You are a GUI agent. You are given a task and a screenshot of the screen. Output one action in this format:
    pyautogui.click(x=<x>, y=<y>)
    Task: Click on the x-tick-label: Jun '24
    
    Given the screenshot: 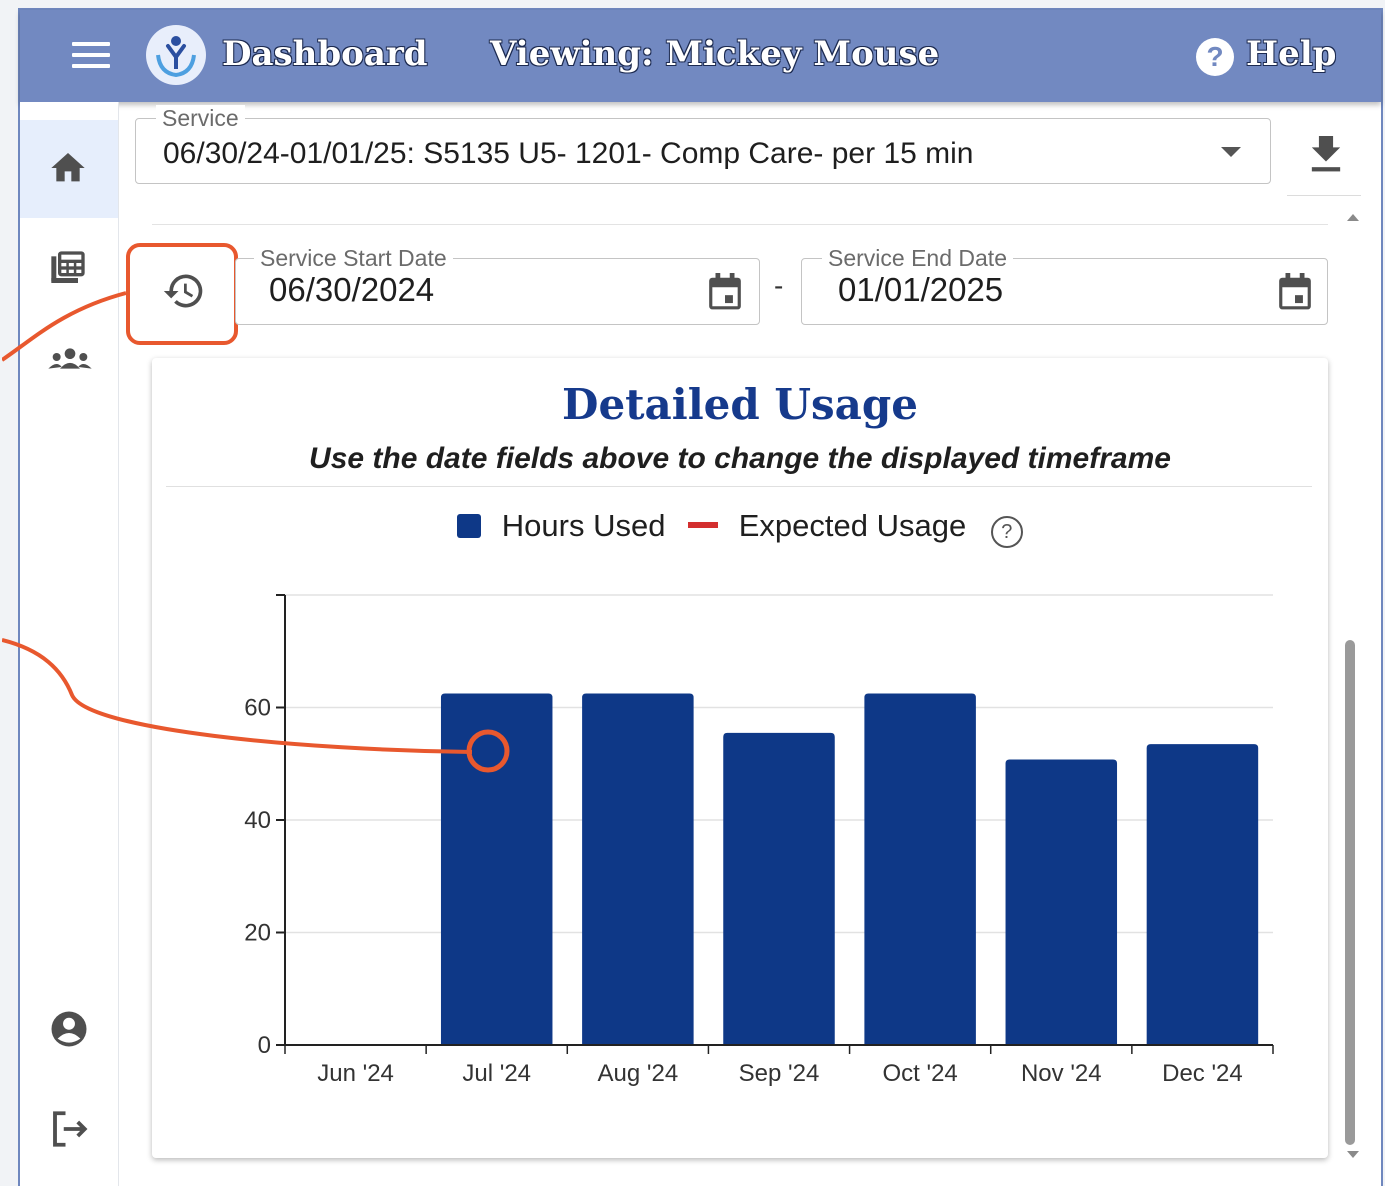 What is the action you would take?
    pyautogui.click(x=355, y=1073)
    